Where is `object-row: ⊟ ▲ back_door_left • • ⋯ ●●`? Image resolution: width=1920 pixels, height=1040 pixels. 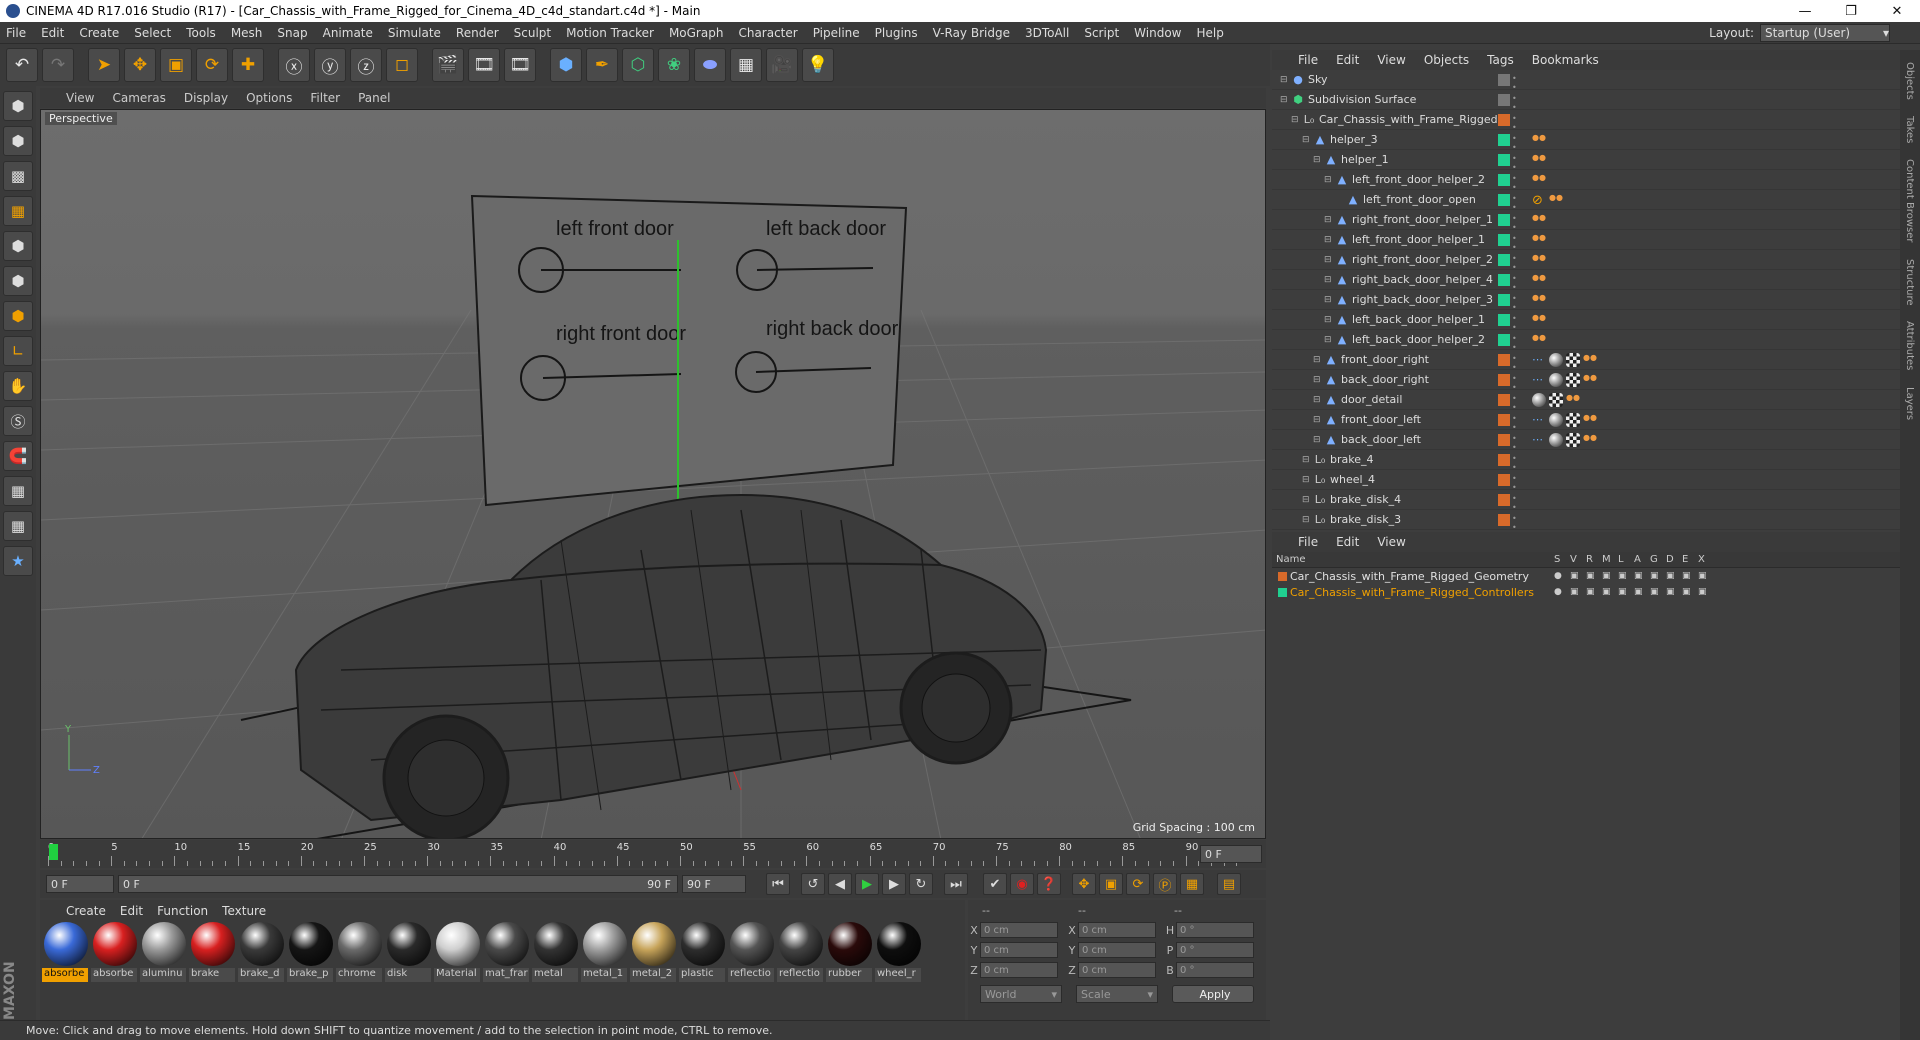
object-row: ⊟ ▲ back_door_left • • ⋯ ●● is located at coordinates (1586, 441).